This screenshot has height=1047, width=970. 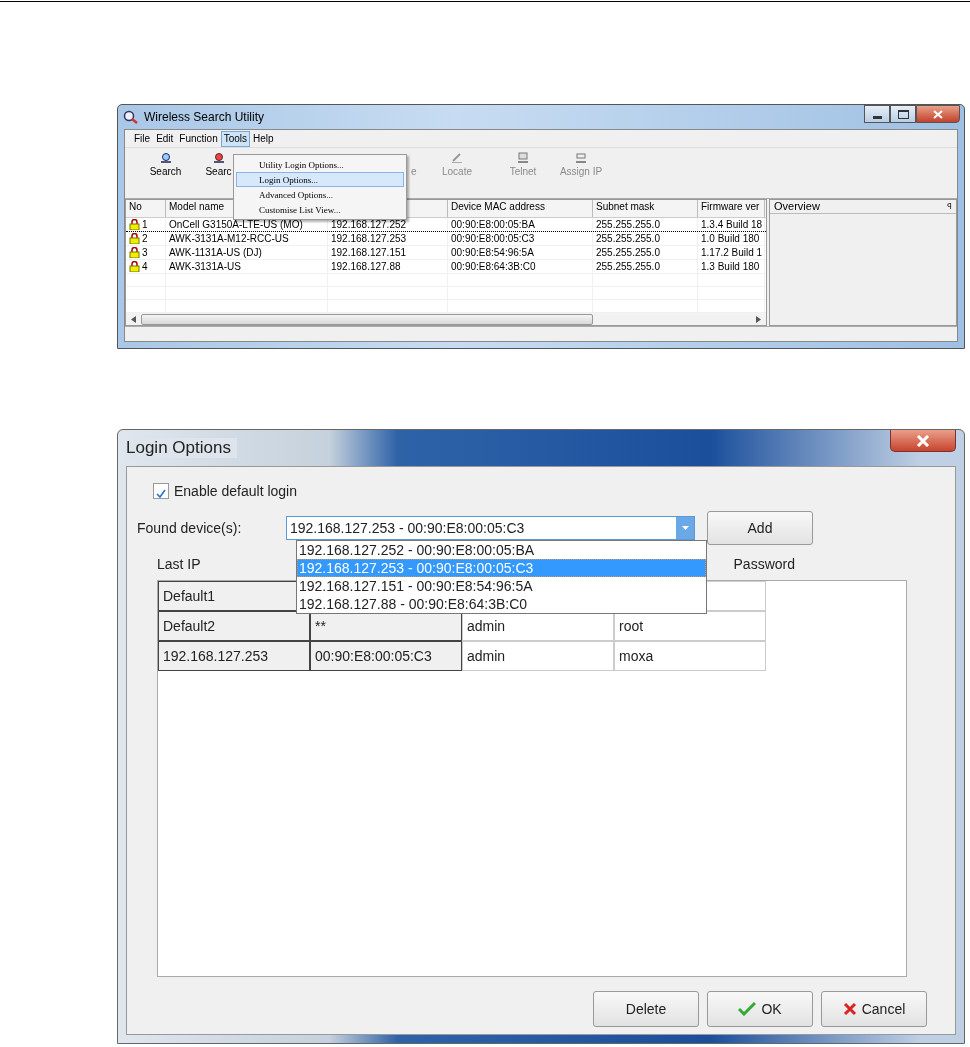 What do you see at coordinates (142, 138) in the screenshot?
I see `menu-item: File` at bounding box center [142, 138].